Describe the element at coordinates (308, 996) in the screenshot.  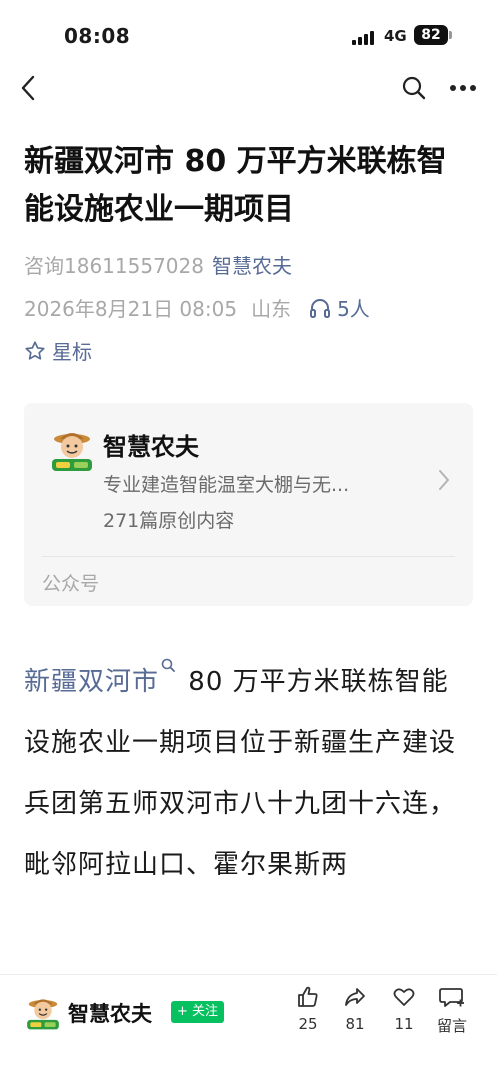
I see `thumbs-up-icon` at that location.